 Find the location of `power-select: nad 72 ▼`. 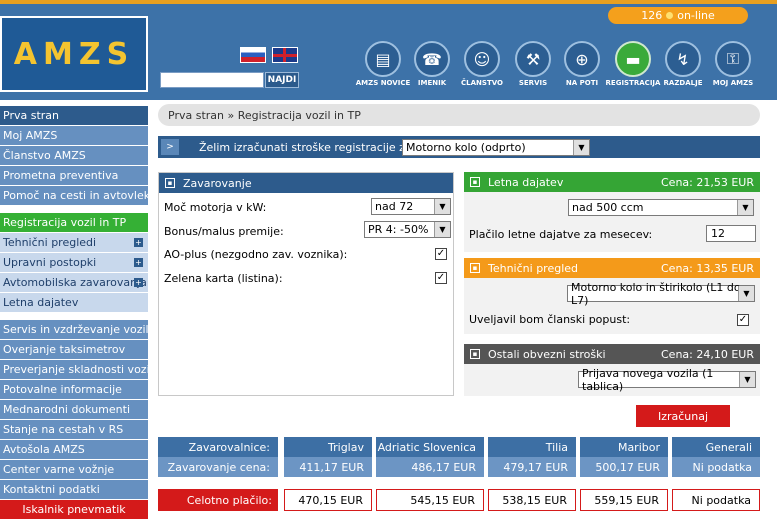

power-select: nad 72 ▼ is located at coordinates (411, 206).